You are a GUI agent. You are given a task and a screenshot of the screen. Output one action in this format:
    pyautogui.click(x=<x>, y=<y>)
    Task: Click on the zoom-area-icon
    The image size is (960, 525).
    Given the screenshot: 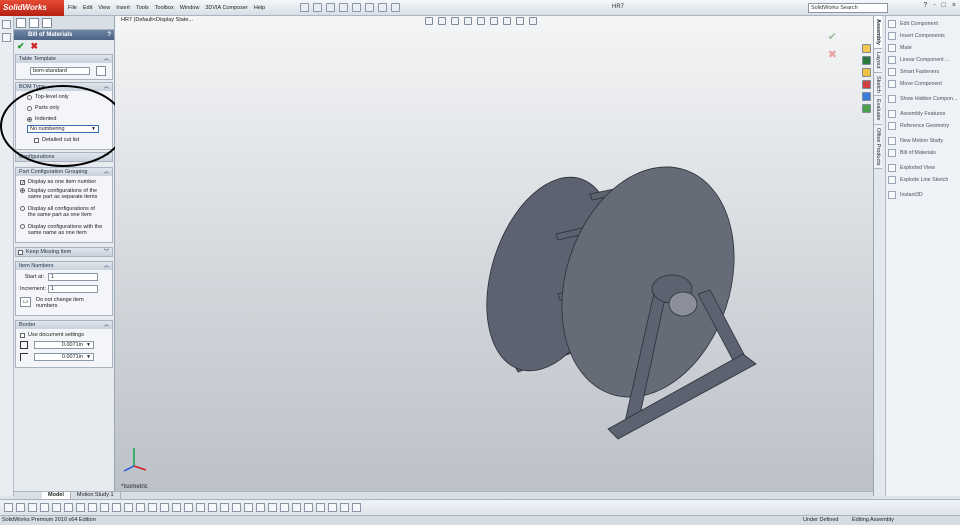 What is the action you would take?
    pyautogui.click(x=442, y=21)
    